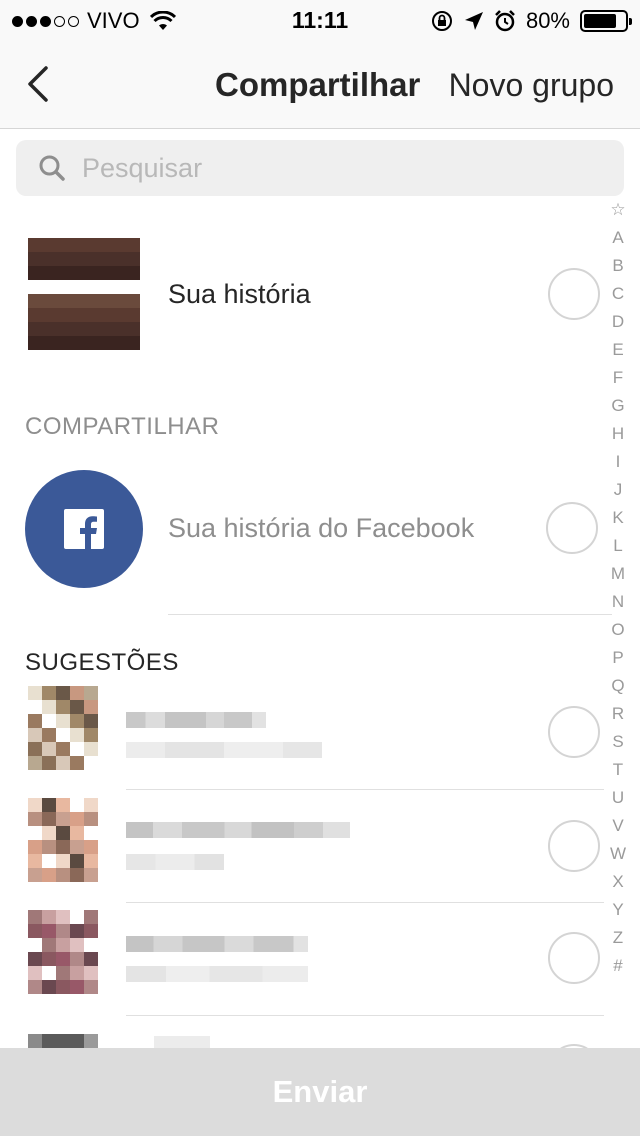  I want to click on location-arrow-icon, so click(473, 21).